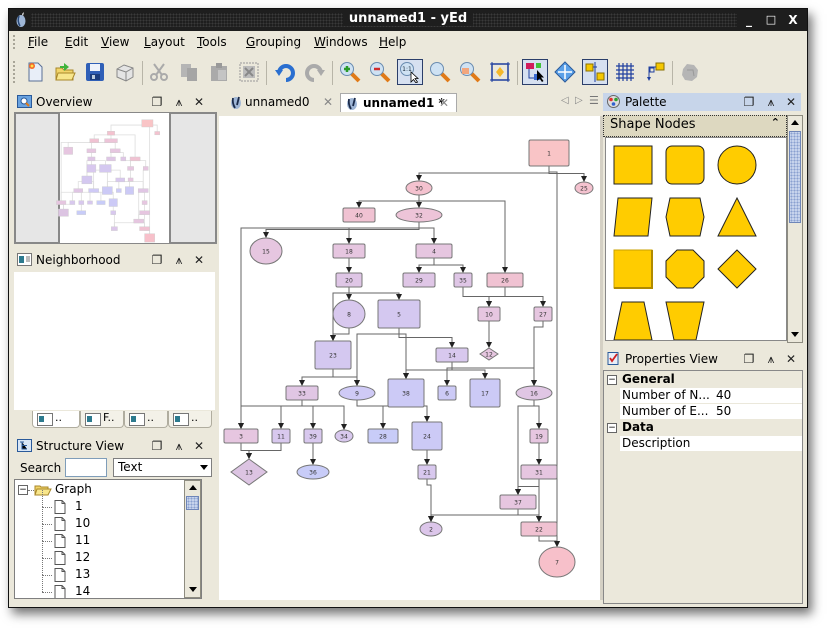 The width and height of the screenshot is (830, 628). What do you see at coordinates (392, 42) in the screenshot?
I see `menu-help: Help` at bounding box center [392, 42].